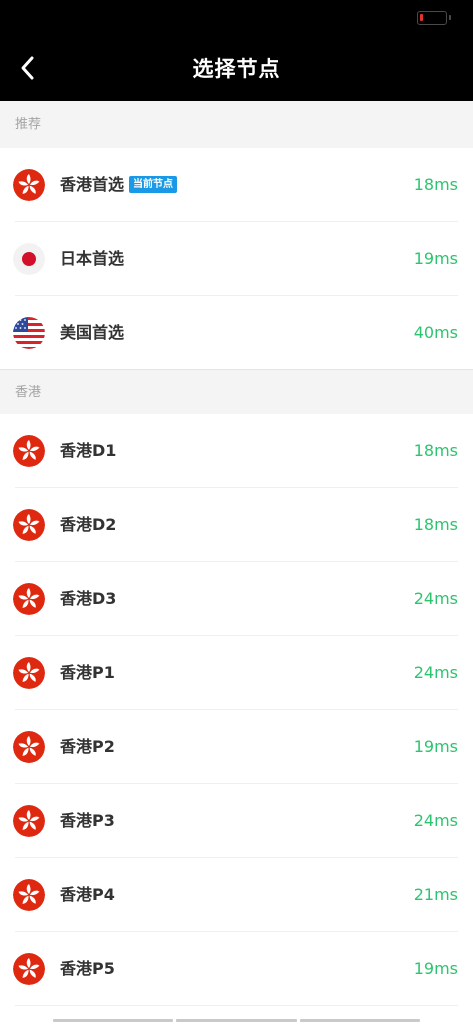  What do you see at coordinates (435, 332) in the screenshot?
I see `latency-value: 40ms` at bounding box center [435, 332].